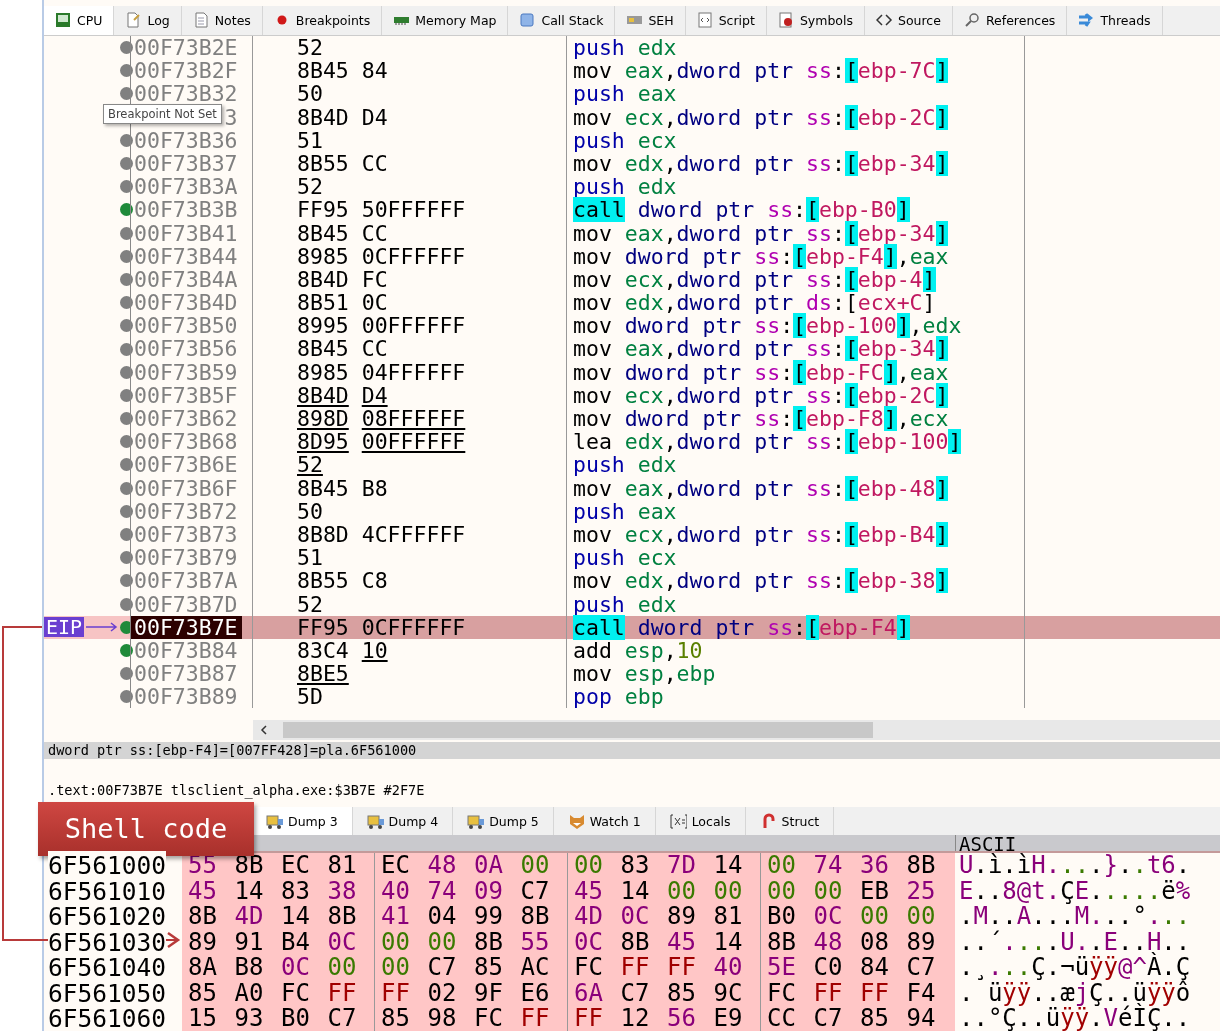 The width and height of the screenshot is (1220, 1031). I want to click on byte-code: 8995 00FFFFFF, so click(381, 326).